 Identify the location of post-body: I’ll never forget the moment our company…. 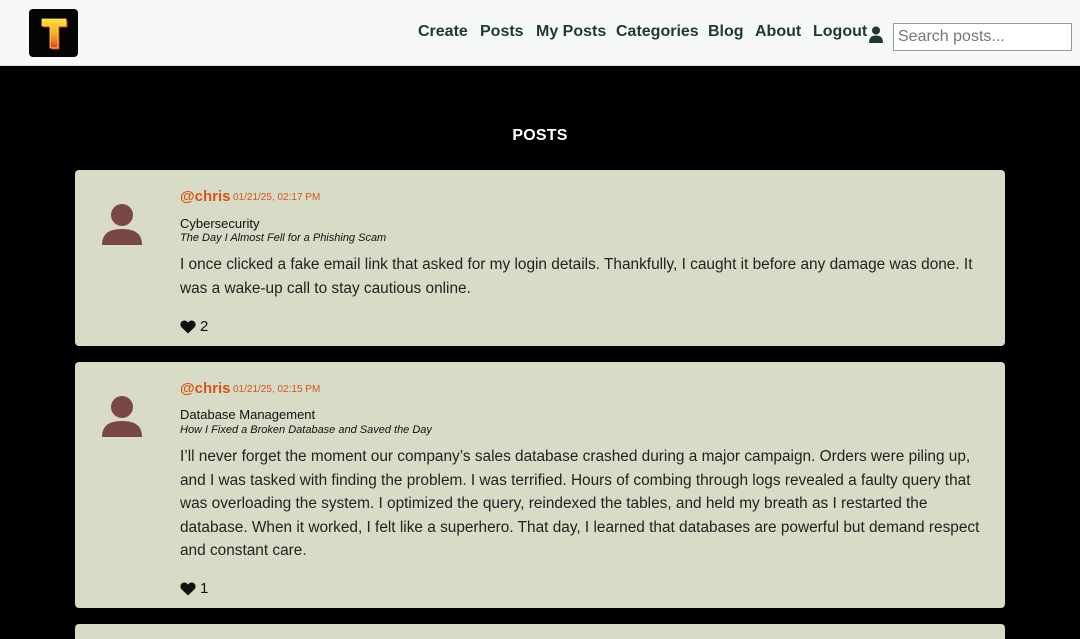
(580, 504).